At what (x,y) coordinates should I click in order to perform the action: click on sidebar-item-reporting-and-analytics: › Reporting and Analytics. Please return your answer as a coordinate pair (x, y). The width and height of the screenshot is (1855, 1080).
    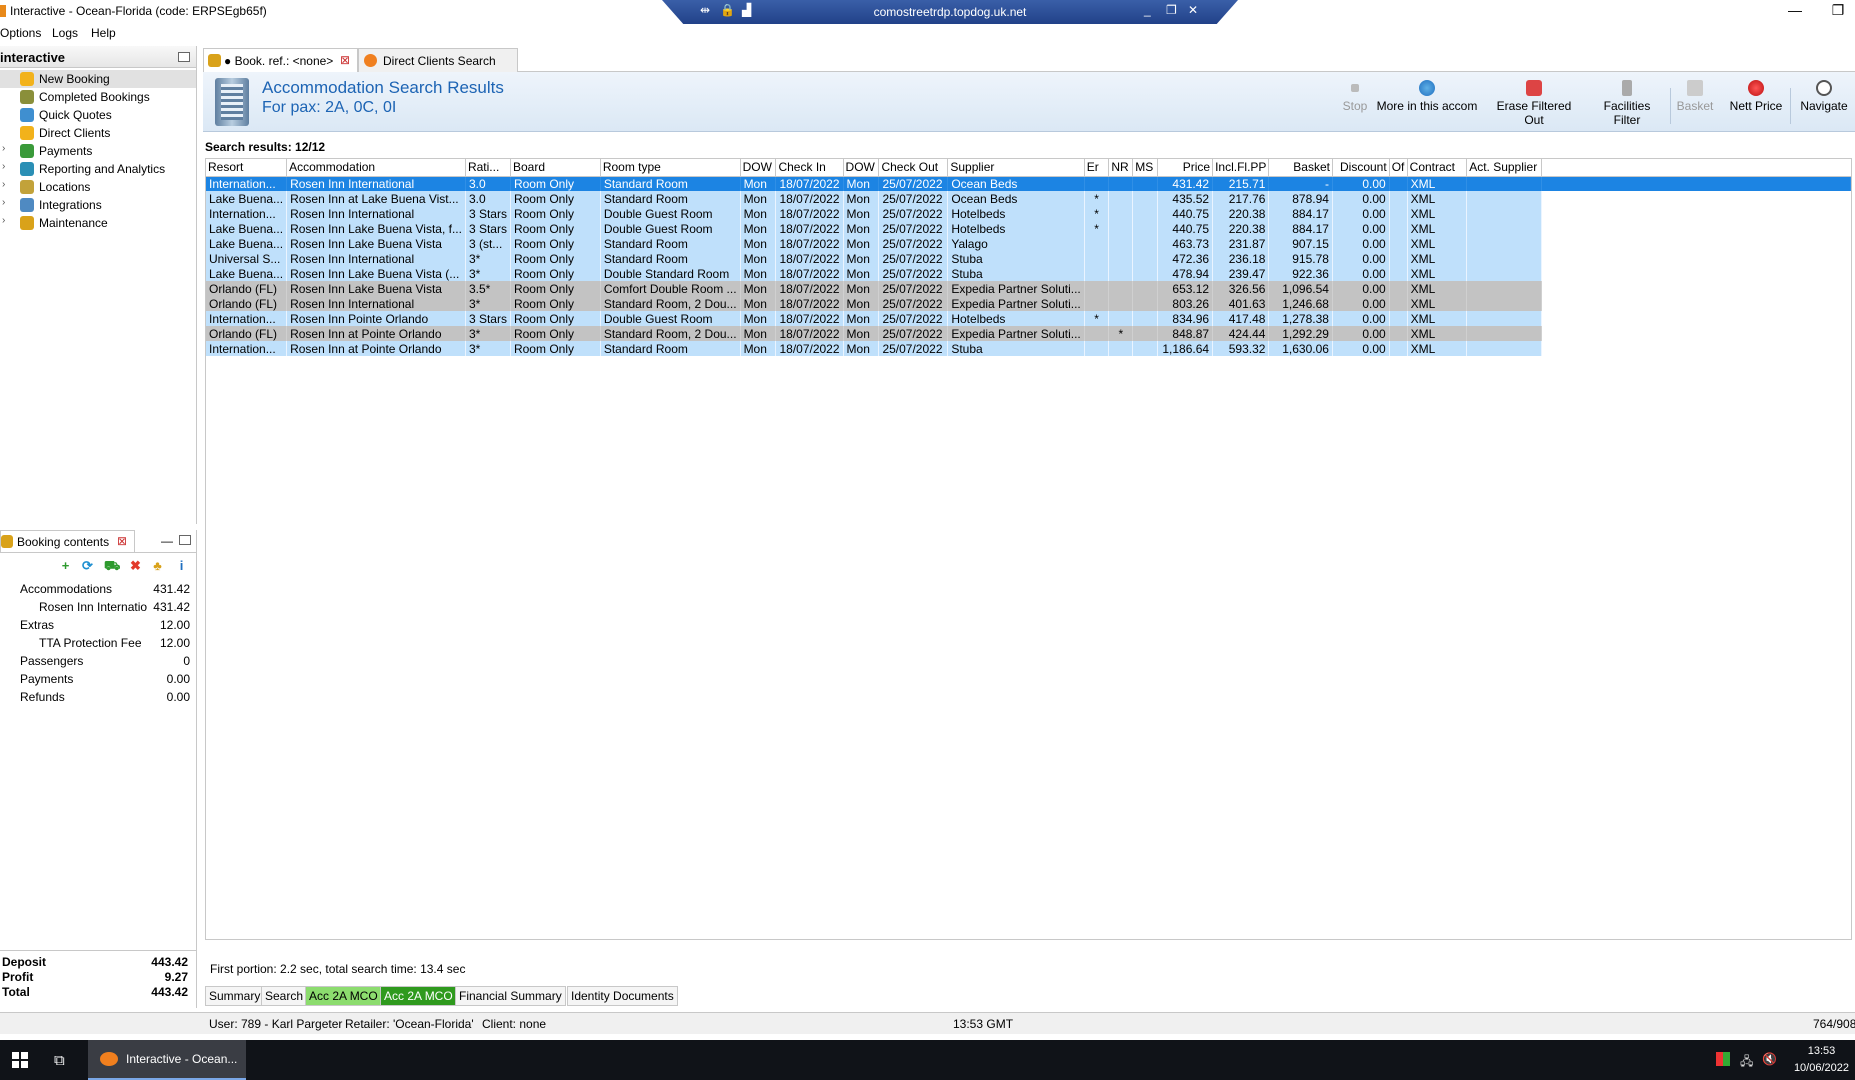
    Looking at the image, I should click on (98, 169).